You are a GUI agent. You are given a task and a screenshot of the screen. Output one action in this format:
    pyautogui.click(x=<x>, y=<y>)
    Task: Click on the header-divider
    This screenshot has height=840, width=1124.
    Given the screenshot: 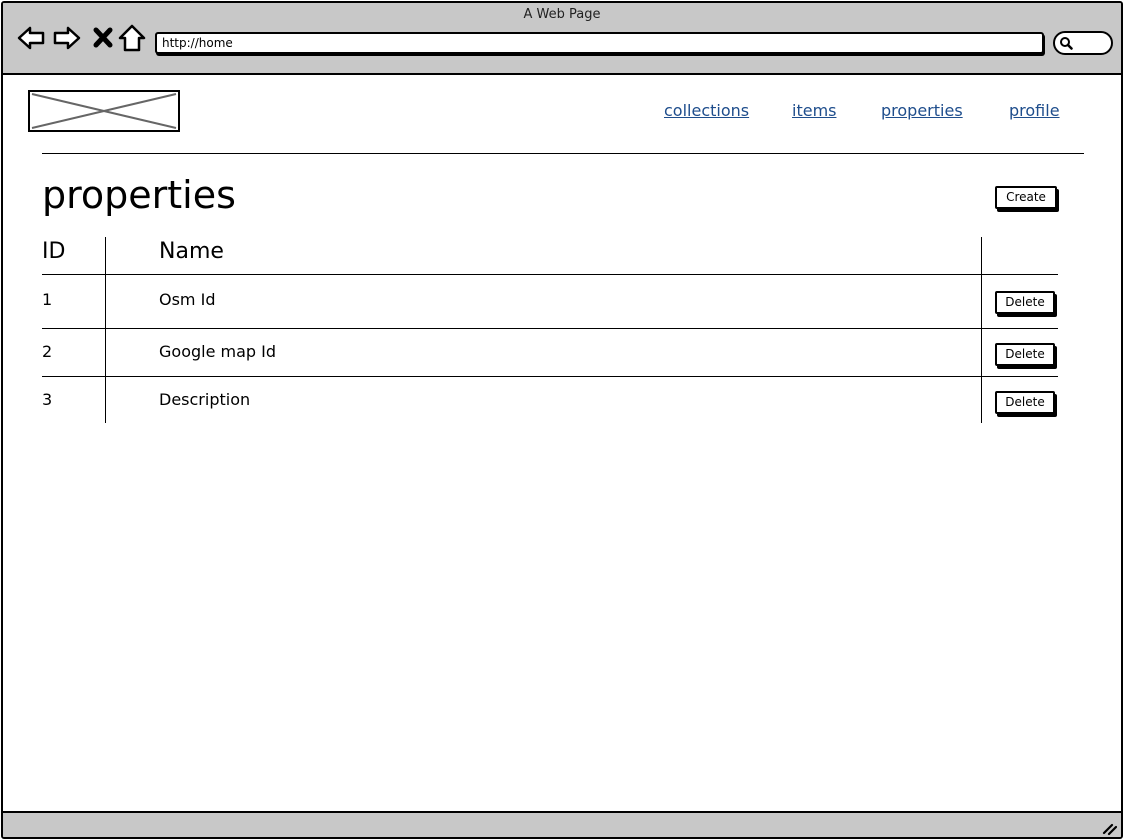 What is the action you would take?
    pyautogui.click(x=563, y=153)
    